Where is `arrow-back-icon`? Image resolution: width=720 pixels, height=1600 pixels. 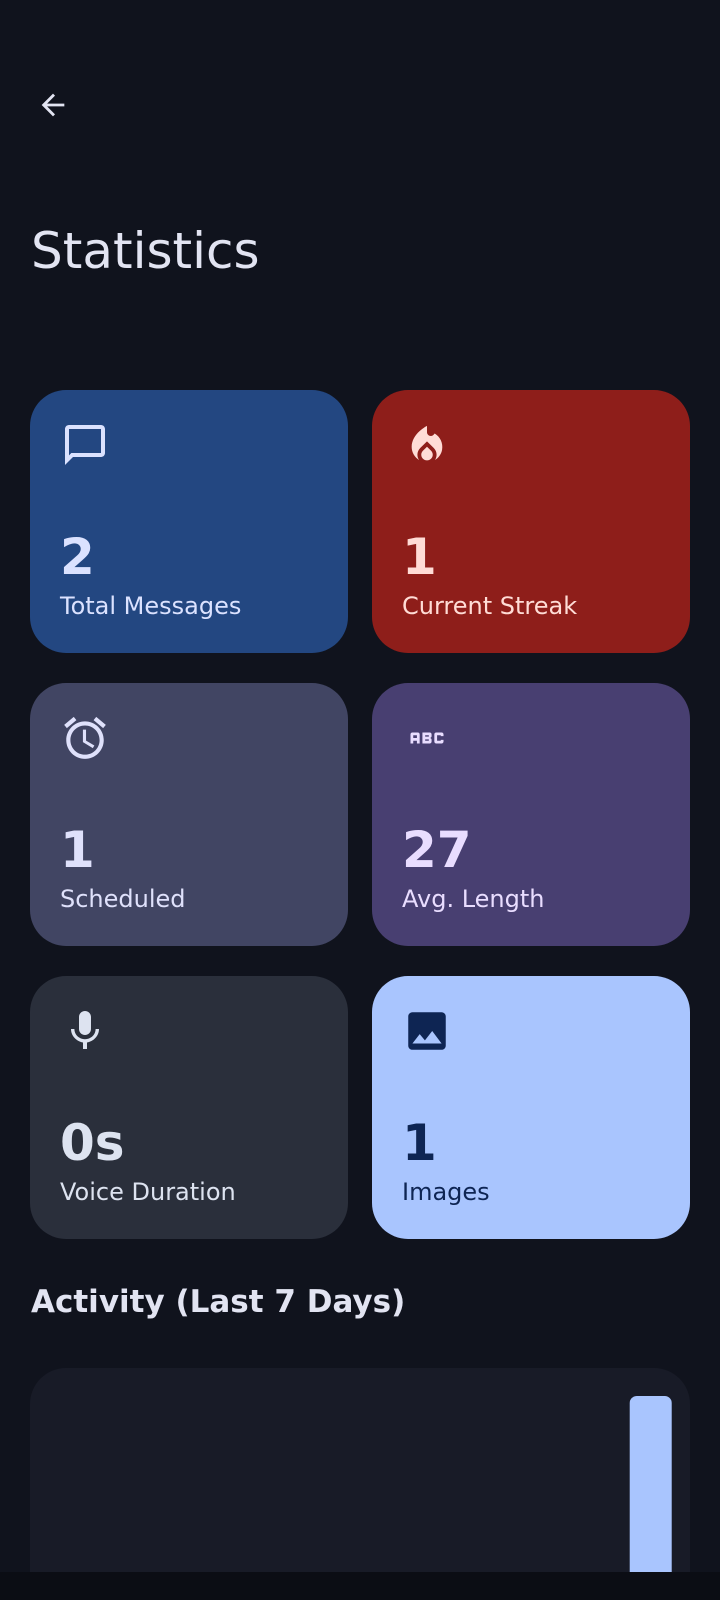 arrow-back-icon is located at coordinates (53, 105).